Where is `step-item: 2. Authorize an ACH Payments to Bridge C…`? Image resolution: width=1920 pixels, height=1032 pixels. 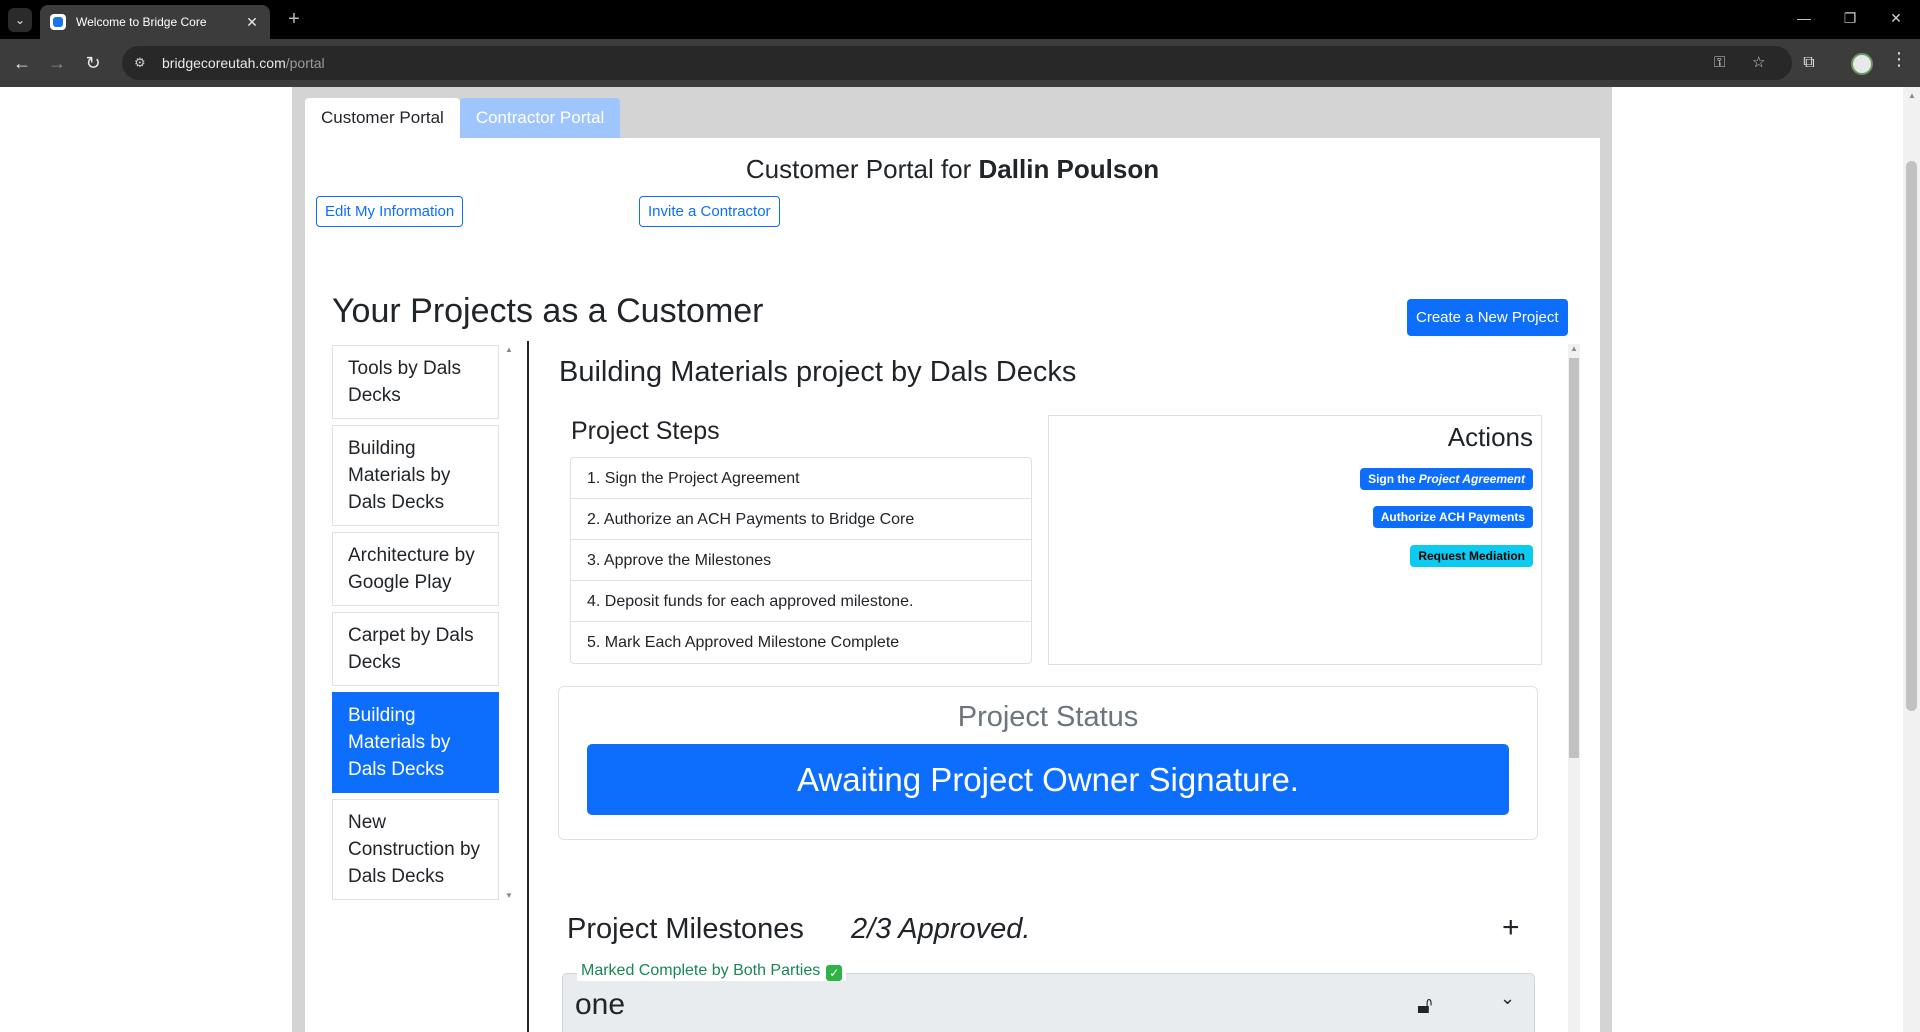 step-item: 2. Authorize an ACH Payments to Bridge C… is located at coordinates (801, 519).